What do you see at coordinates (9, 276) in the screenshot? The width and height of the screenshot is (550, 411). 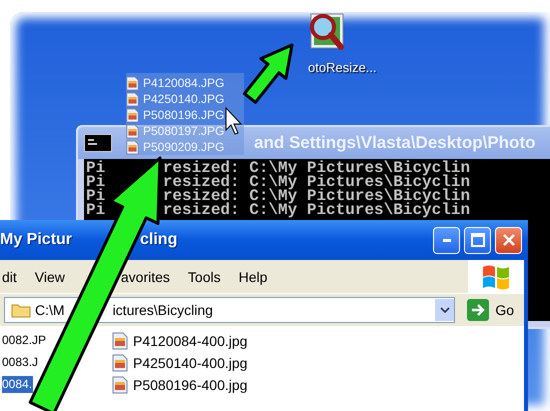 I see `menu-item: dit` at bounding box center [9, 276].